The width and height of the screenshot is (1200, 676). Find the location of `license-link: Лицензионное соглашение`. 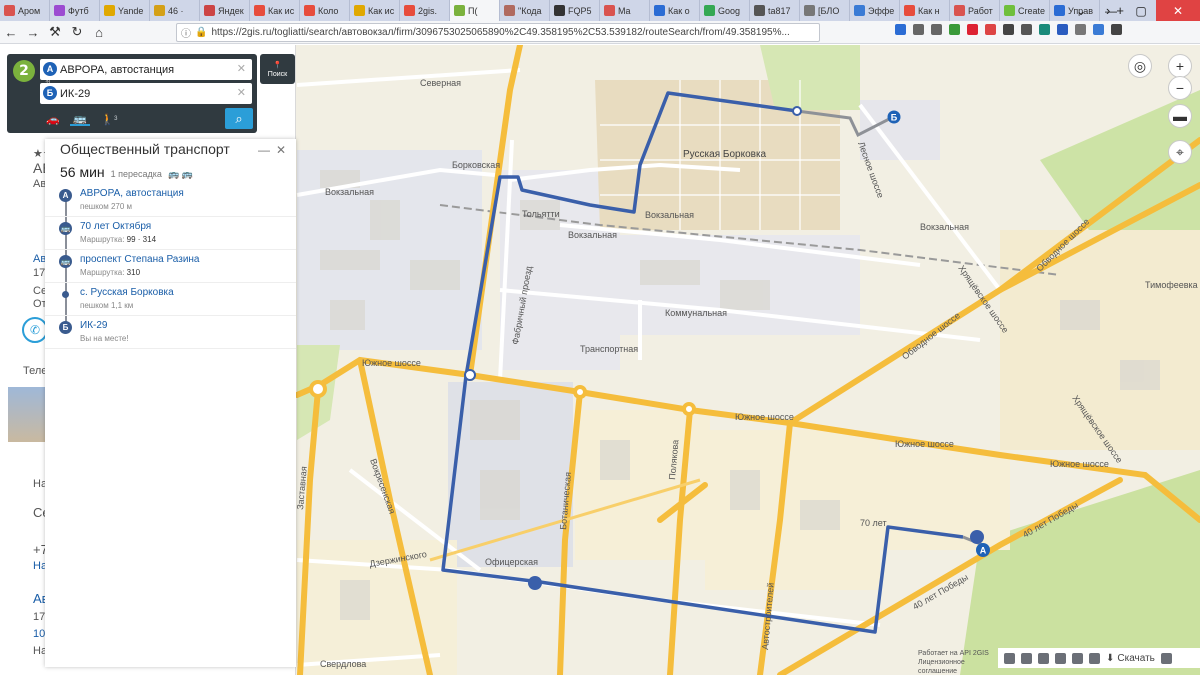

license-link: Лицензионное соглашение is located at coordinates (958, 667).